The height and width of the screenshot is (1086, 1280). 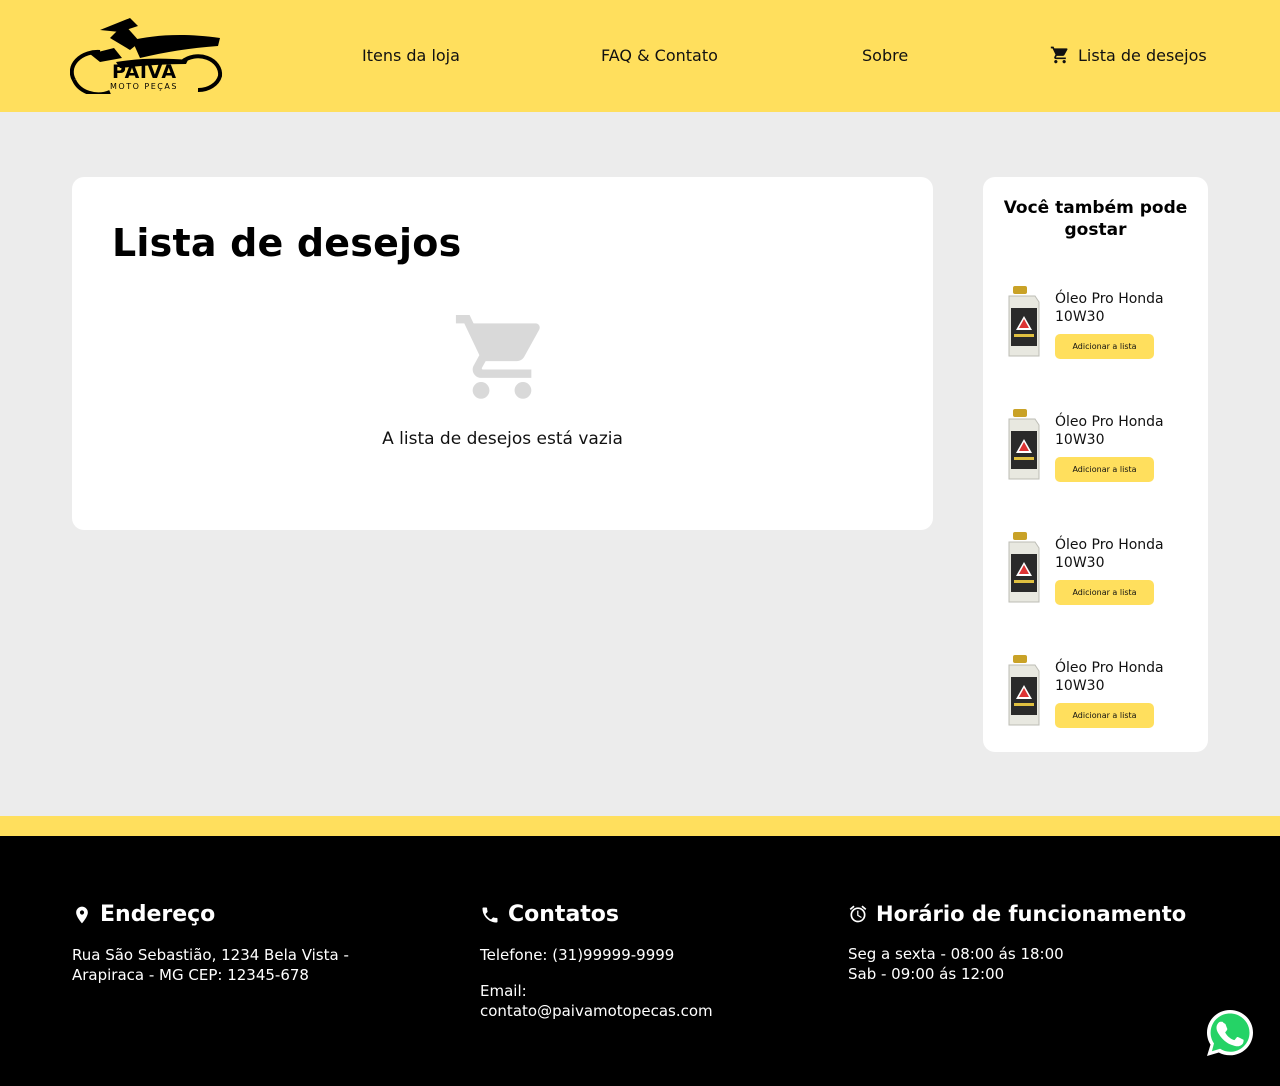 What do you see at coordinates (411, 55) in the screenshot?
I see `nav-itens-da-loja: Itens da loja` at bounding box center [411, 55].